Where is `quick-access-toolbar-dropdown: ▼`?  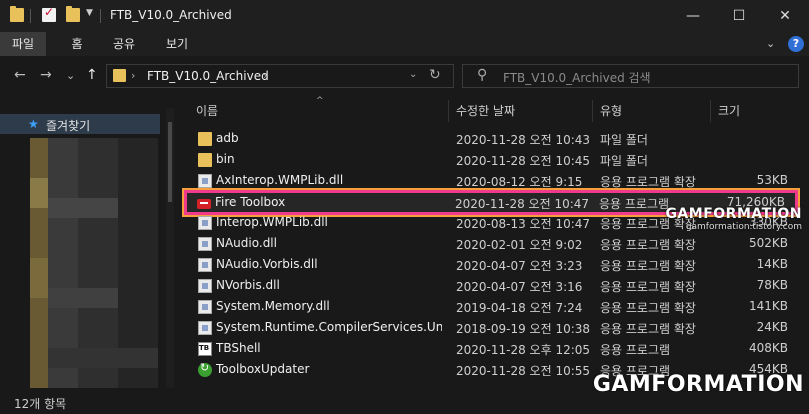 quick-access-toolbar-dropdown: ▼ is located at coordinates (89, 13).